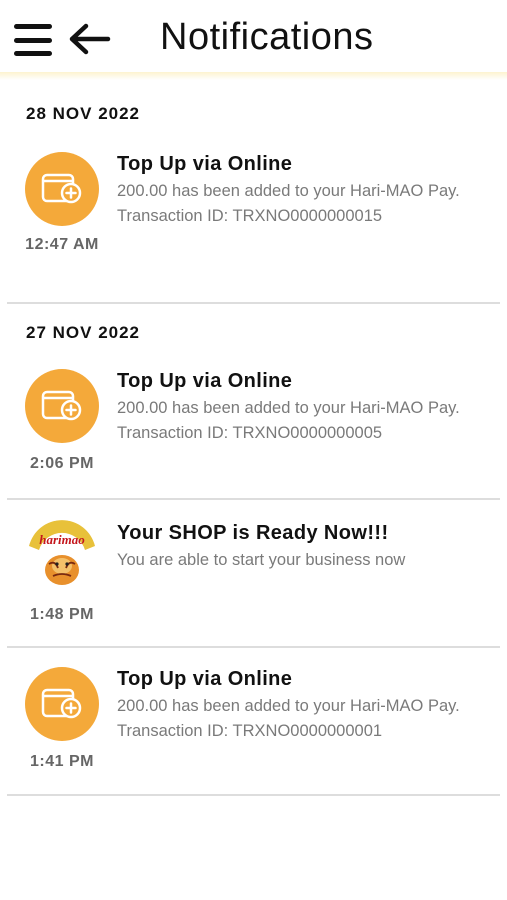 The width and height of the screenshot is (507, 900). I want to click on notification-time: 2:06 PM, so click(62, 463).